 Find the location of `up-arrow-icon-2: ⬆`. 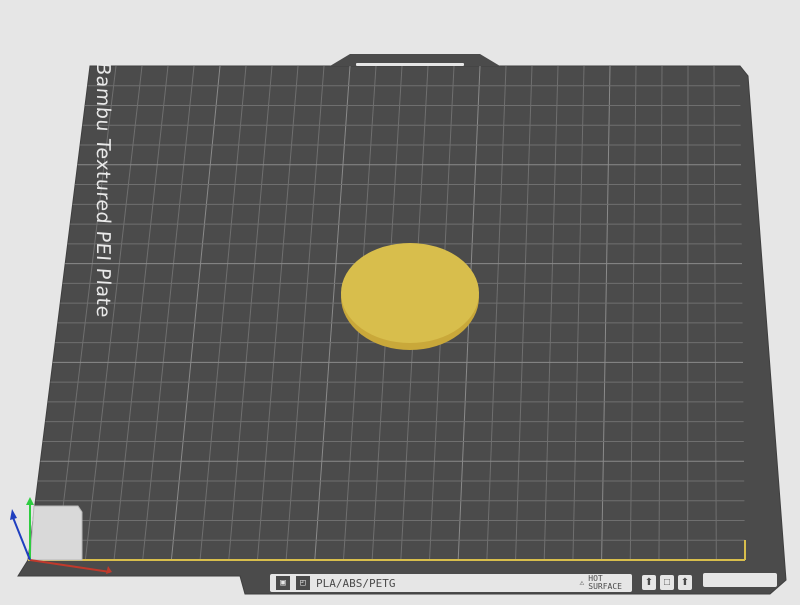

up-arrow-icon-2: ⬆ is located at coordinates (685, 582).